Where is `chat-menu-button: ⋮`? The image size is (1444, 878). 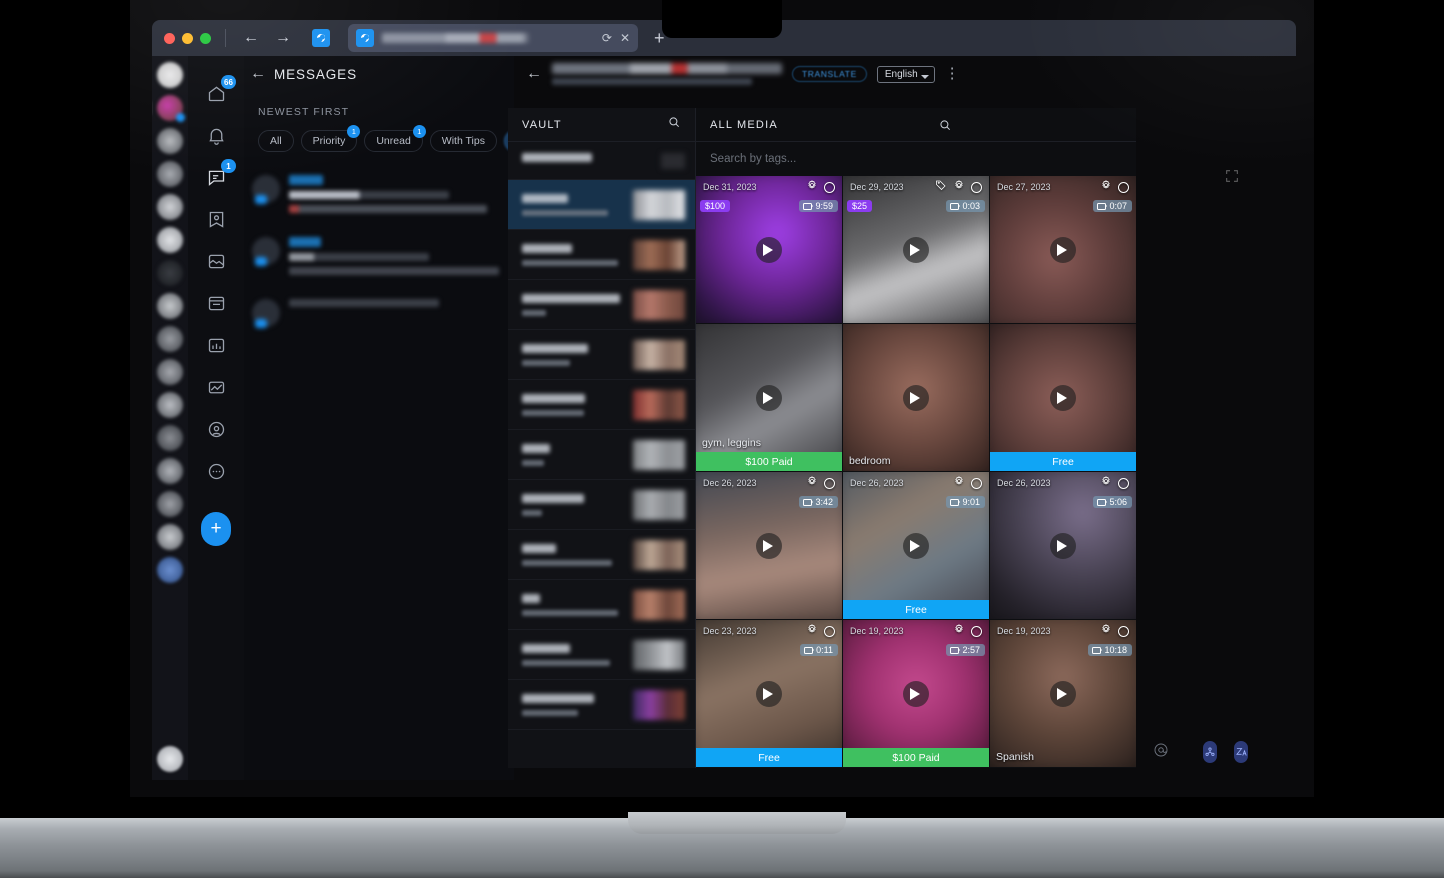
chat-menu-button: ⋮ is located at coordinates (952, 73).